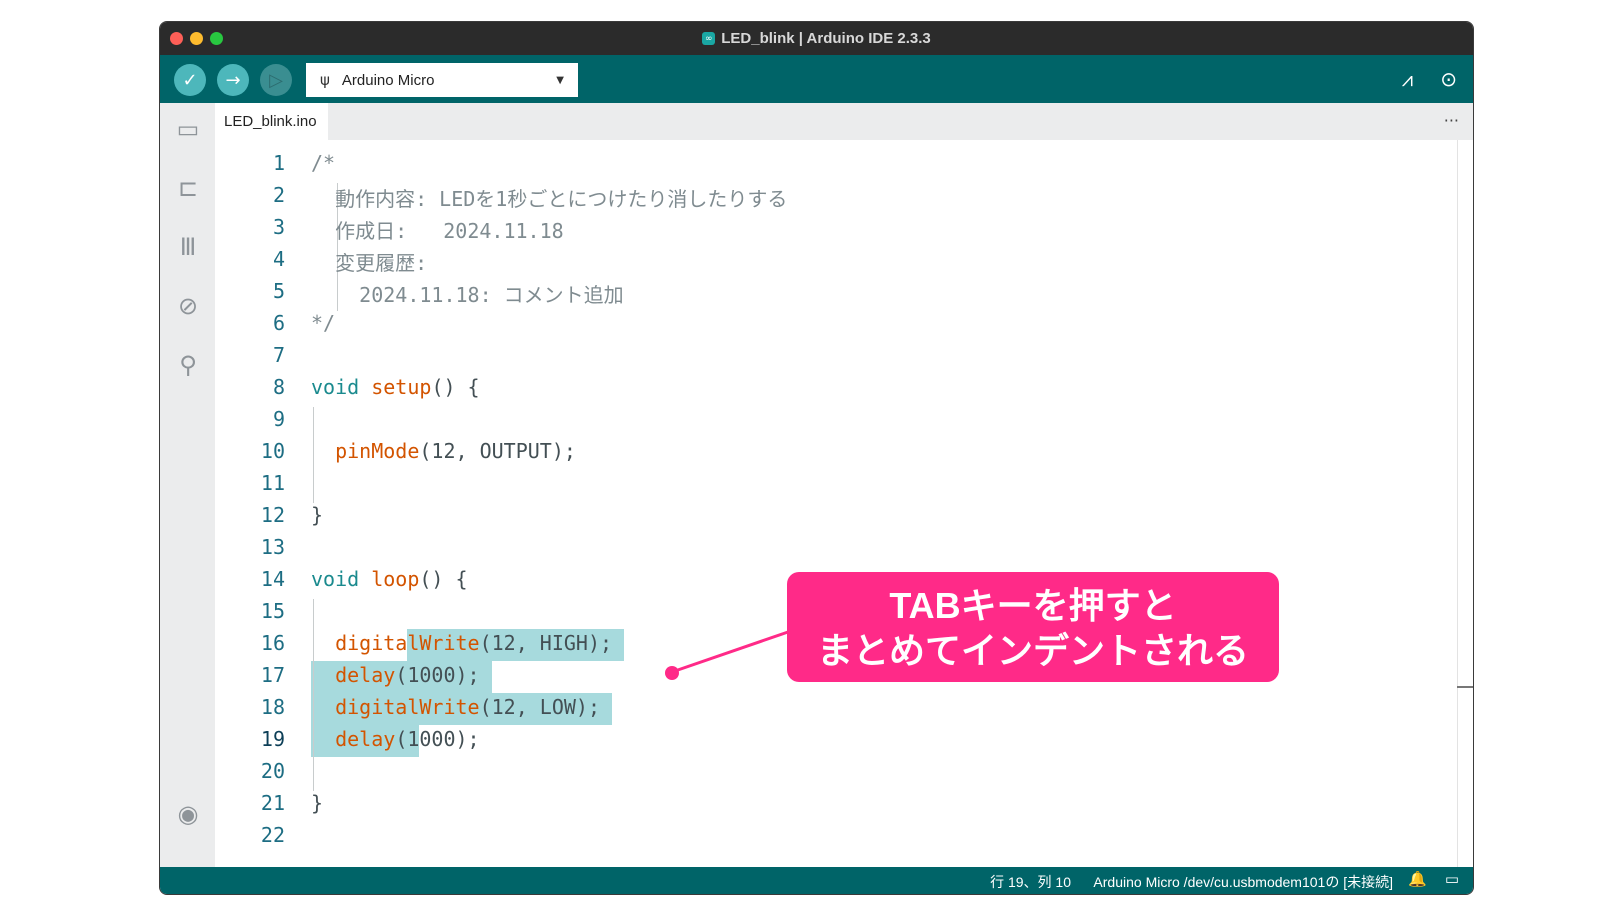  I want to click on callout-pointer, so click(727, 655).